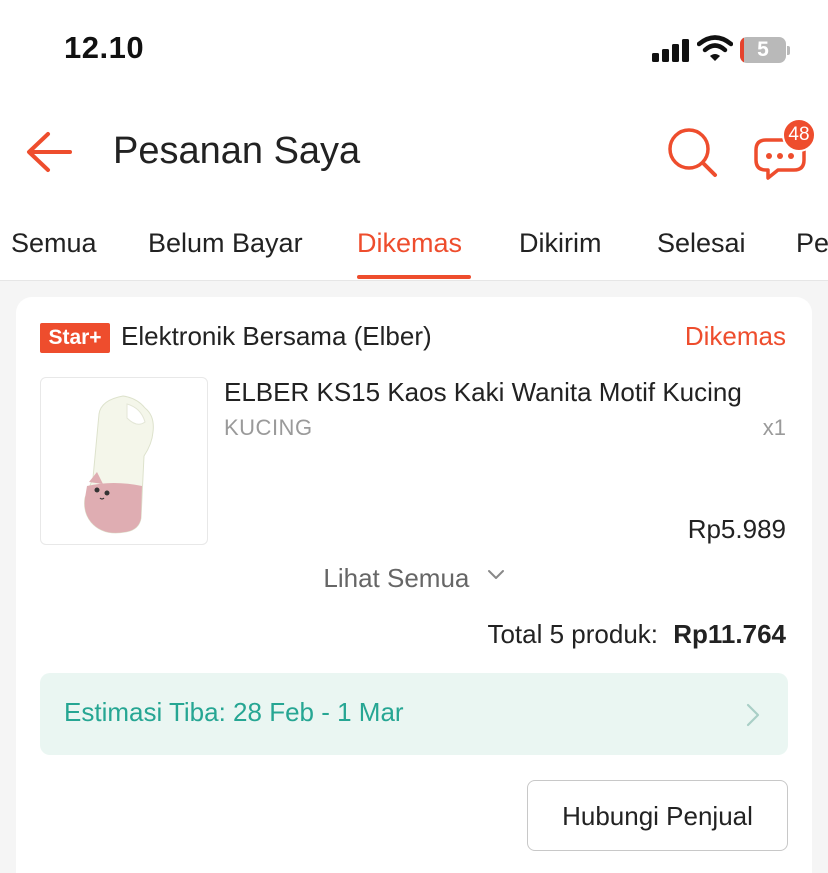 The image size is (828, 873). Describe the element at coordinates (812, 243) in the screenshot. I see `tab-pe: Pe` at that location.